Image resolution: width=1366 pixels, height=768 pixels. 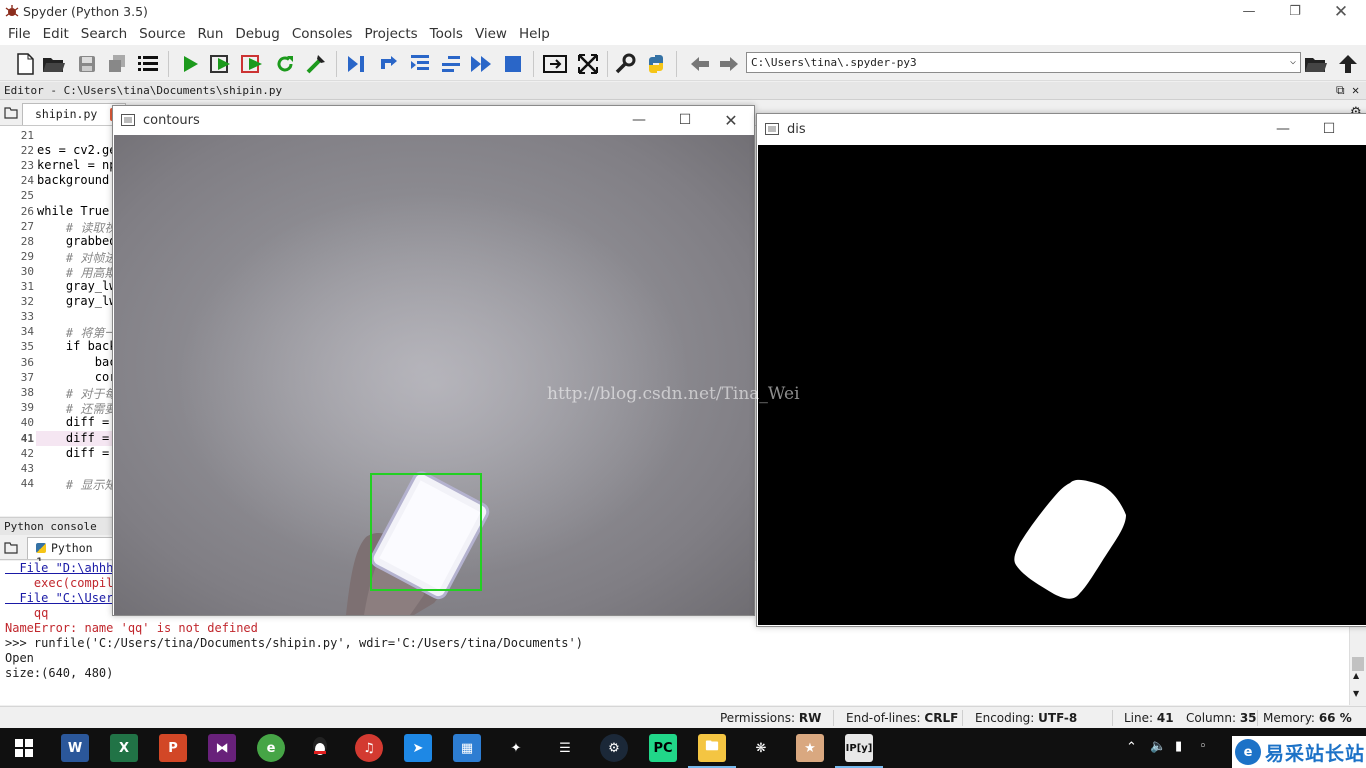 I want to click on parent-dir-arrow-icon, so click(x=1348, y=64).